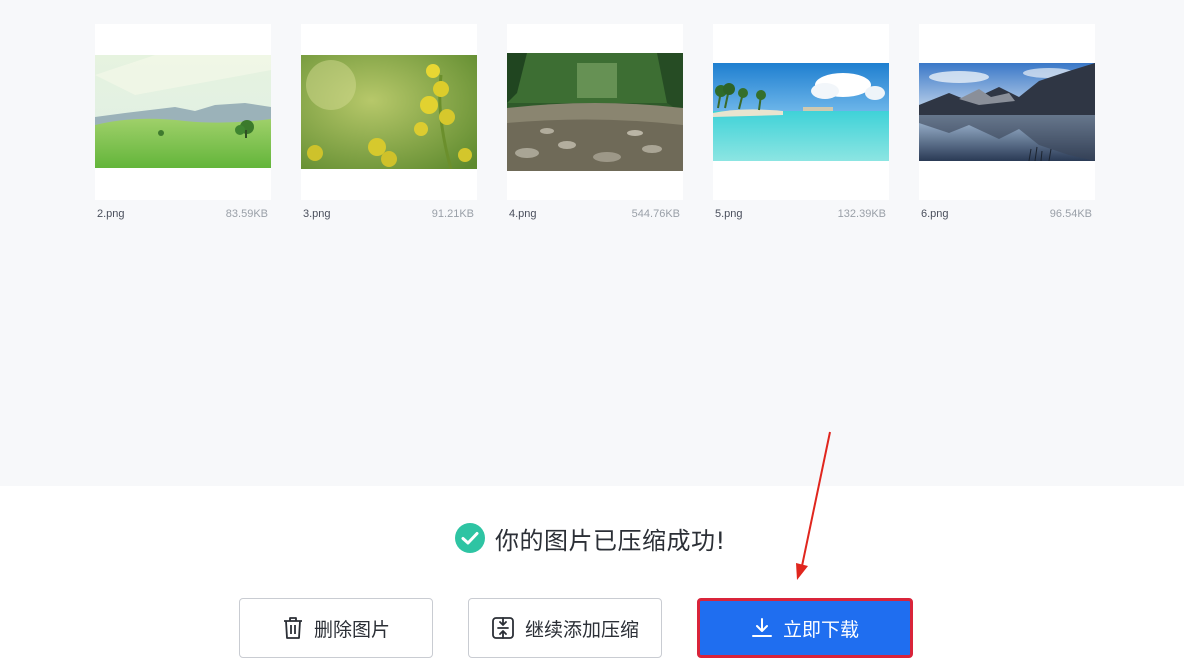 The image size is (1184, 658). Describe the element at coordinates (581, 629) in the screenshot. I see `continue-compress-label: 继续添加压缩` at that location.